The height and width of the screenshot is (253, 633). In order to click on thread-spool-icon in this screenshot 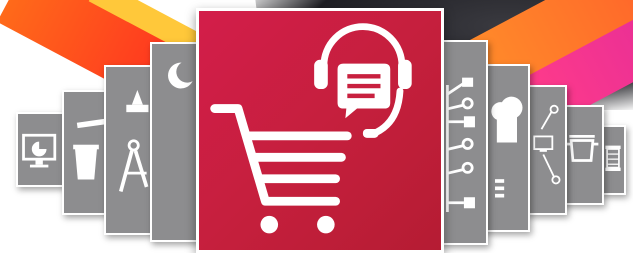, I will do `click(613, 158)`.